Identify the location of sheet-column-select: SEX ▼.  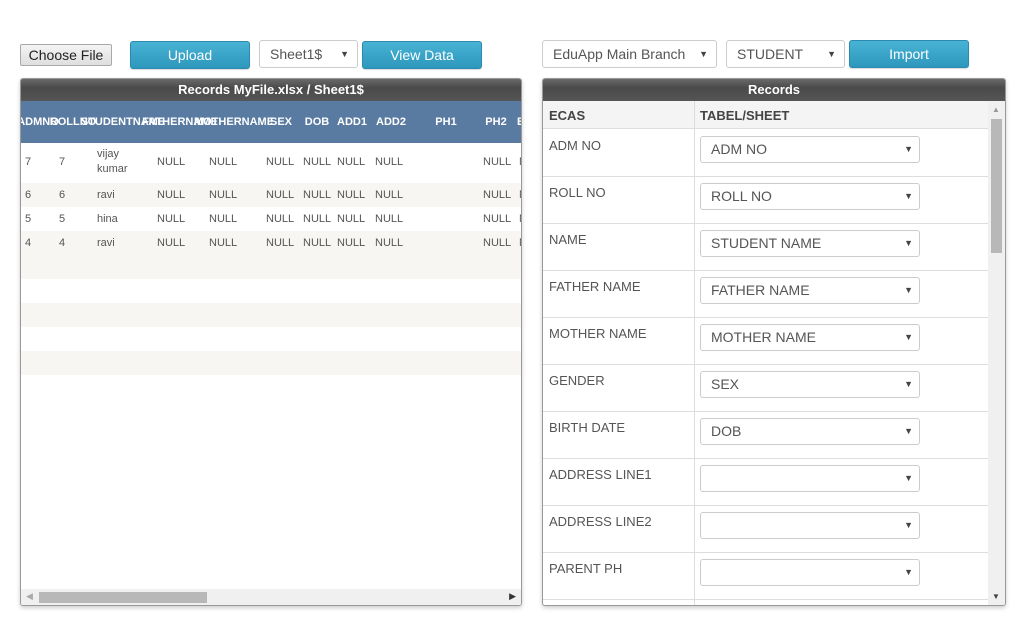
(810, 384).